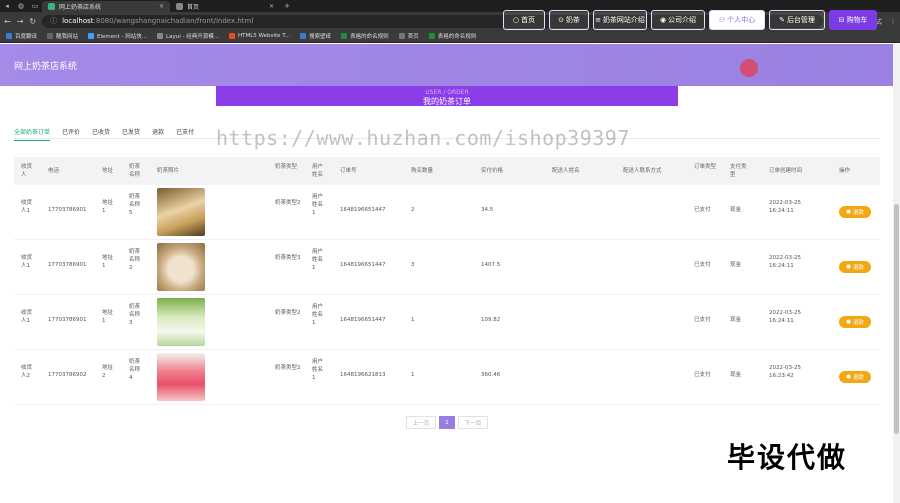 Image resolution: width=900 pixels, height=503 pixels. What do you see at coordinates (620, 20) in the screenshot?
I see `nav-site-intro-button: ≡ 奶茶网站介绍` at bounding box center [620, 20].